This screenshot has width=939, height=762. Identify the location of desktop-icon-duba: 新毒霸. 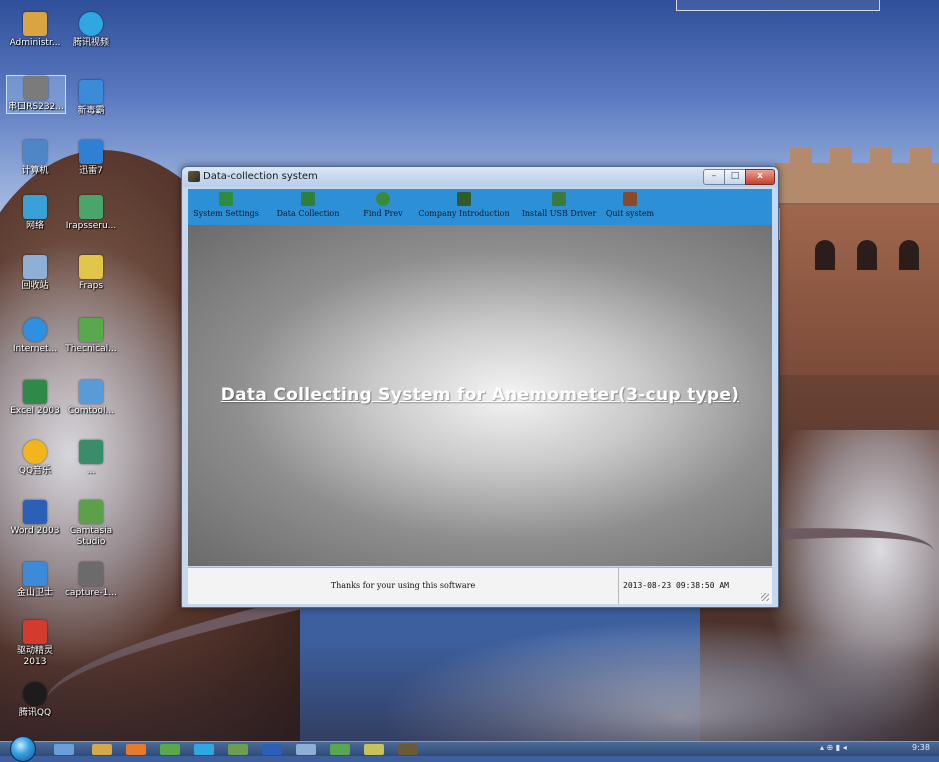
(91, 98).